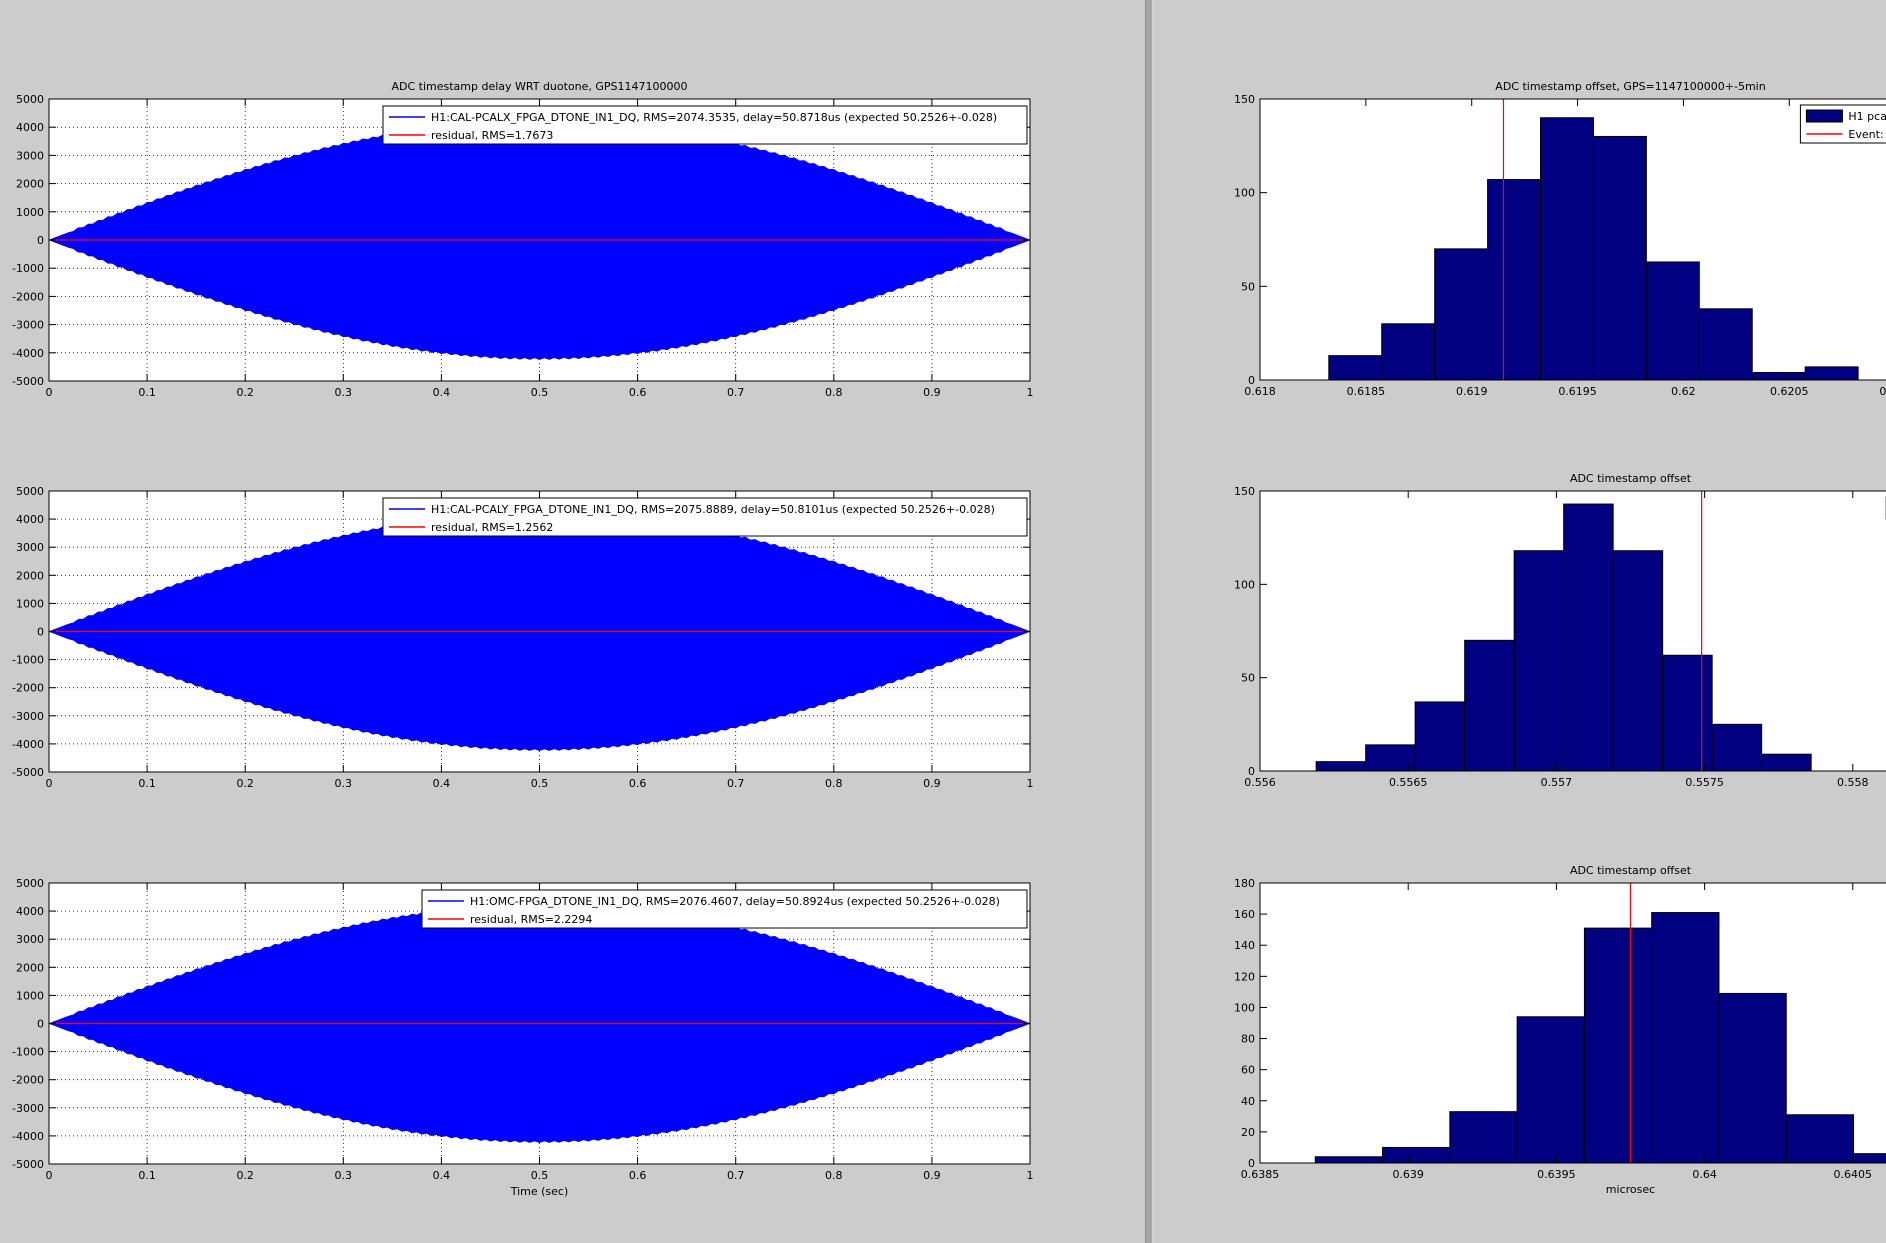 This screenshot has height=1243, width=1886. What do you see at coordinates (1577, 391) in the screenshot?
I see `x-tick-label: 0.6195` at bounding box center [1577, 391].